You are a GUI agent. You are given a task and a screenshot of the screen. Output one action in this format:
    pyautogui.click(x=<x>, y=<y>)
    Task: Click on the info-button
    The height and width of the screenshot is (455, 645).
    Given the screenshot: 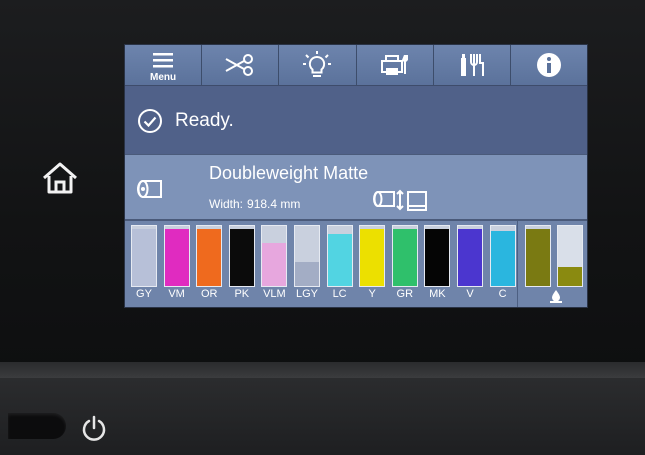 What is the action you would take?
    pyautogui.click(x=548, y=65)
    